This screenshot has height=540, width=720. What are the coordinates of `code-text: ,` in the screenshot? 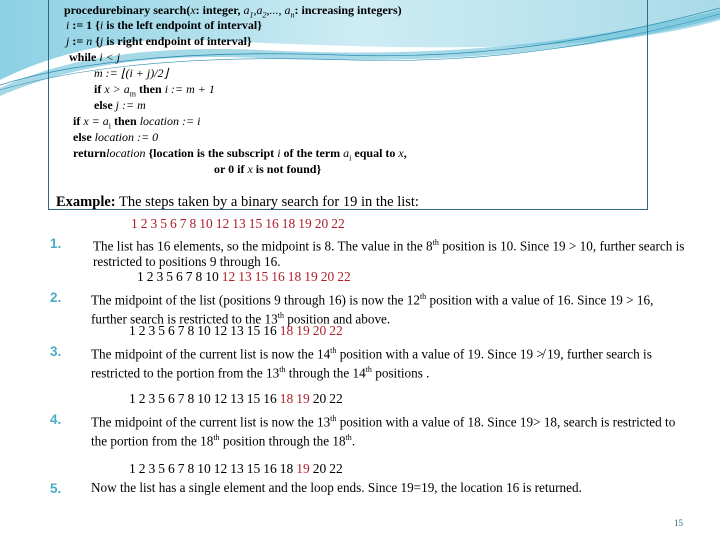 It's located at (405, 153).